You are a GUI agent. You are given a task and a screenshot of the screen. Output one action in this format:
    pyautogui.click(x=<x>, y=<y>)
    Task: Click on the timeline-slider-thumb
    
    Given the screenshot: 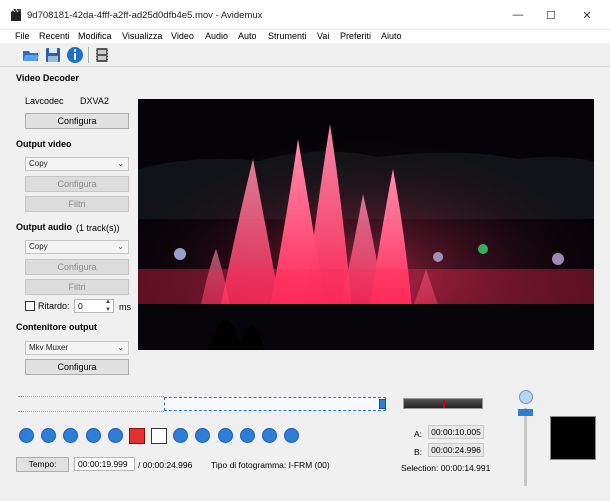 What is the action you would take?
    pyautogui.click(x=382, y=404)
    